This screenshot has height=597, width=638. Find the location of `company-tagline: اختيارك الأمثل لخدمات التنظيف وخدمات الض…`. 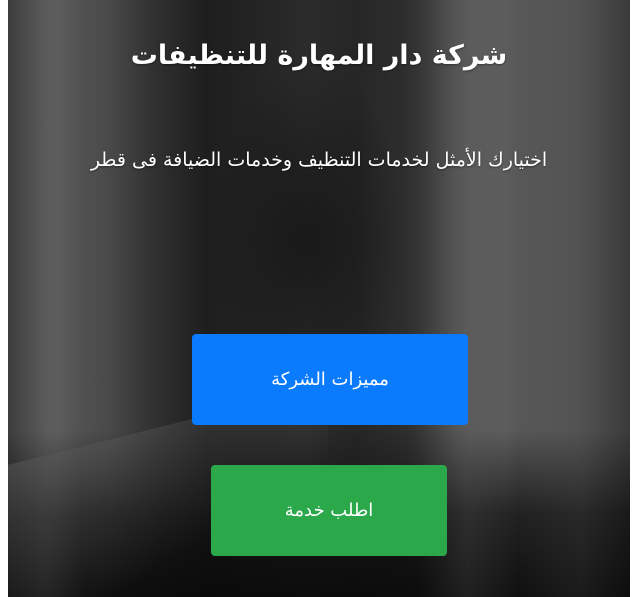

company-tagline: اختيارك الأمثل لخدمات التنظيف وخدمات الض… is located at coordinates (319, 160).